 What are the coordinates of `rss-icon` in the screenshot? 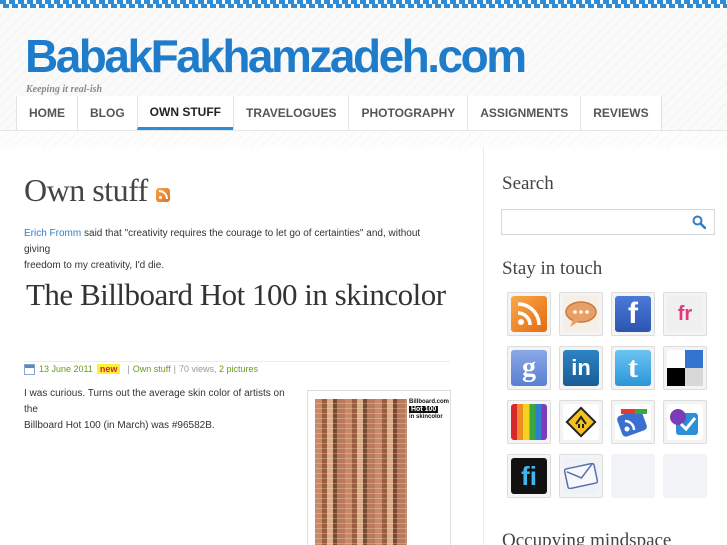 It's located at (529, 314).